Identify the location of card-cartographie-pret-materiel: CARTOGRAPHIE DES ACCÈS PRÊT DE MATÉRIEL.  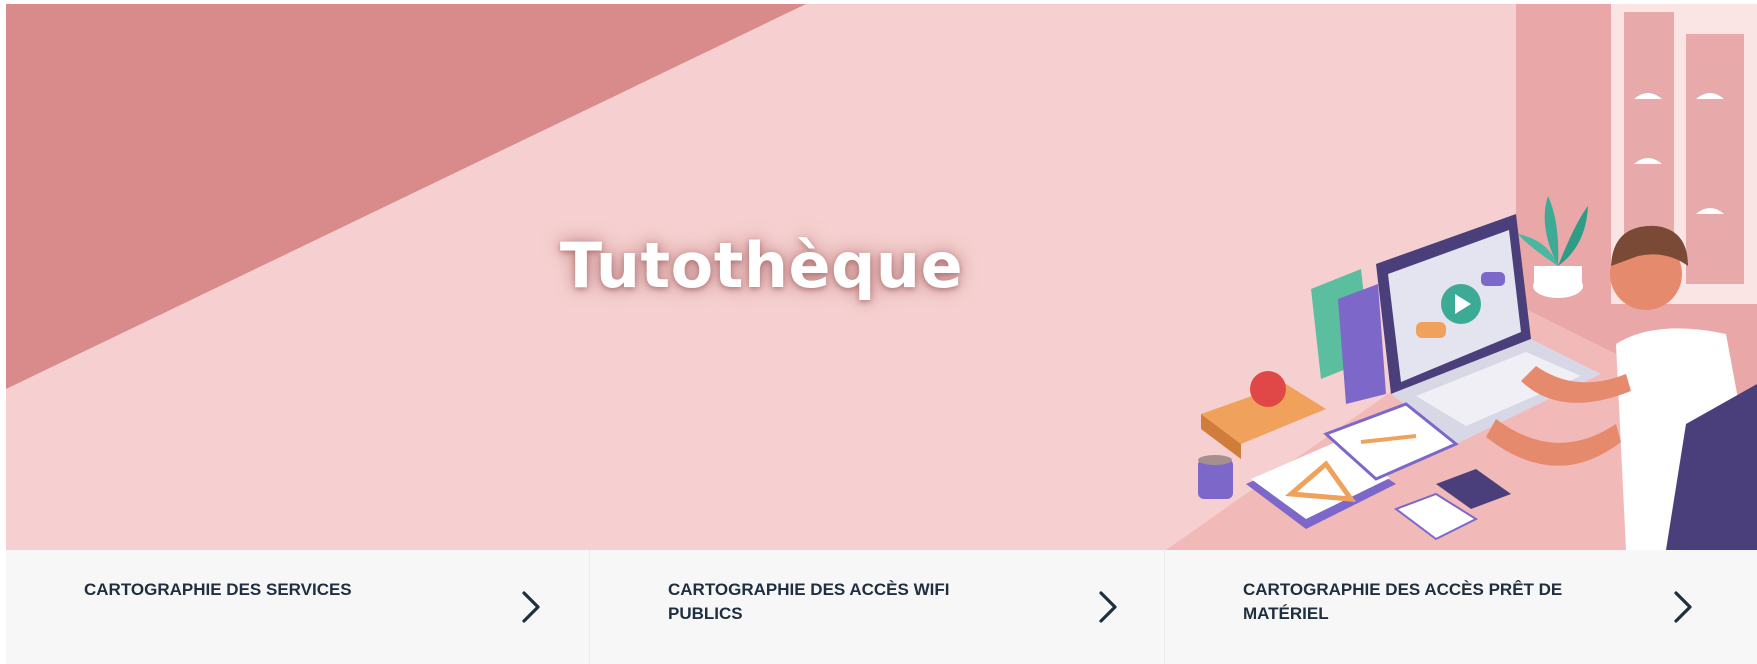
(1460, 607).